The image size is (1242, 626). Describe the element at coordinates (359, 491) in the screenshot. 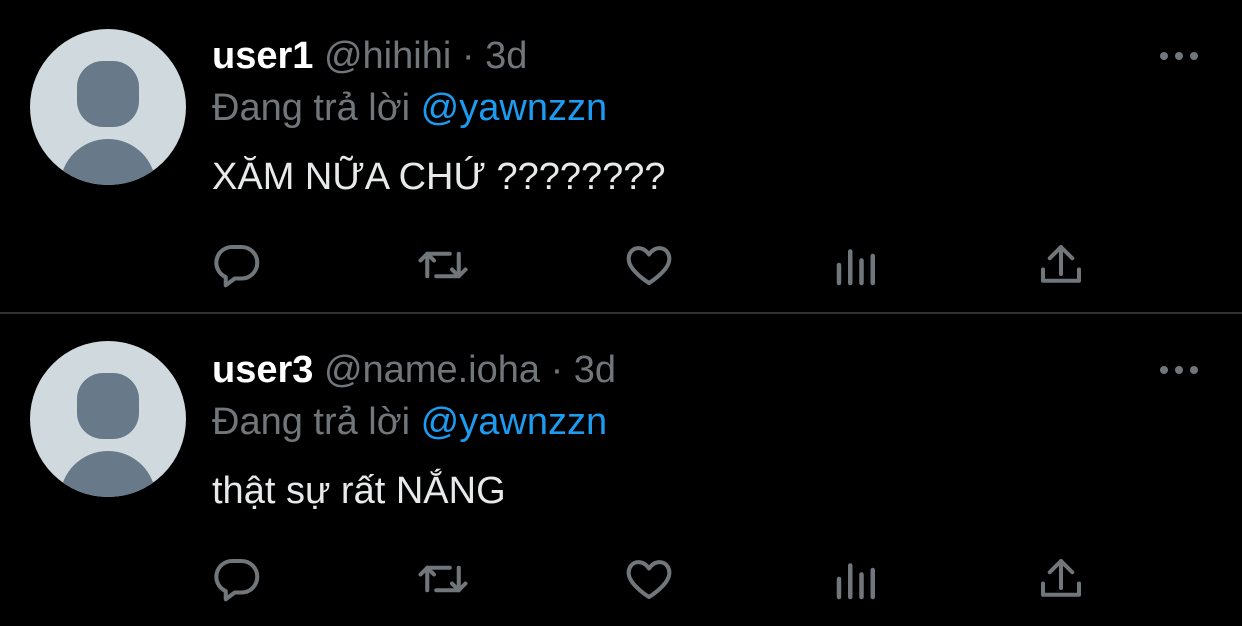

I see `tweet-text: thật sự rất NẮNG` at that location.